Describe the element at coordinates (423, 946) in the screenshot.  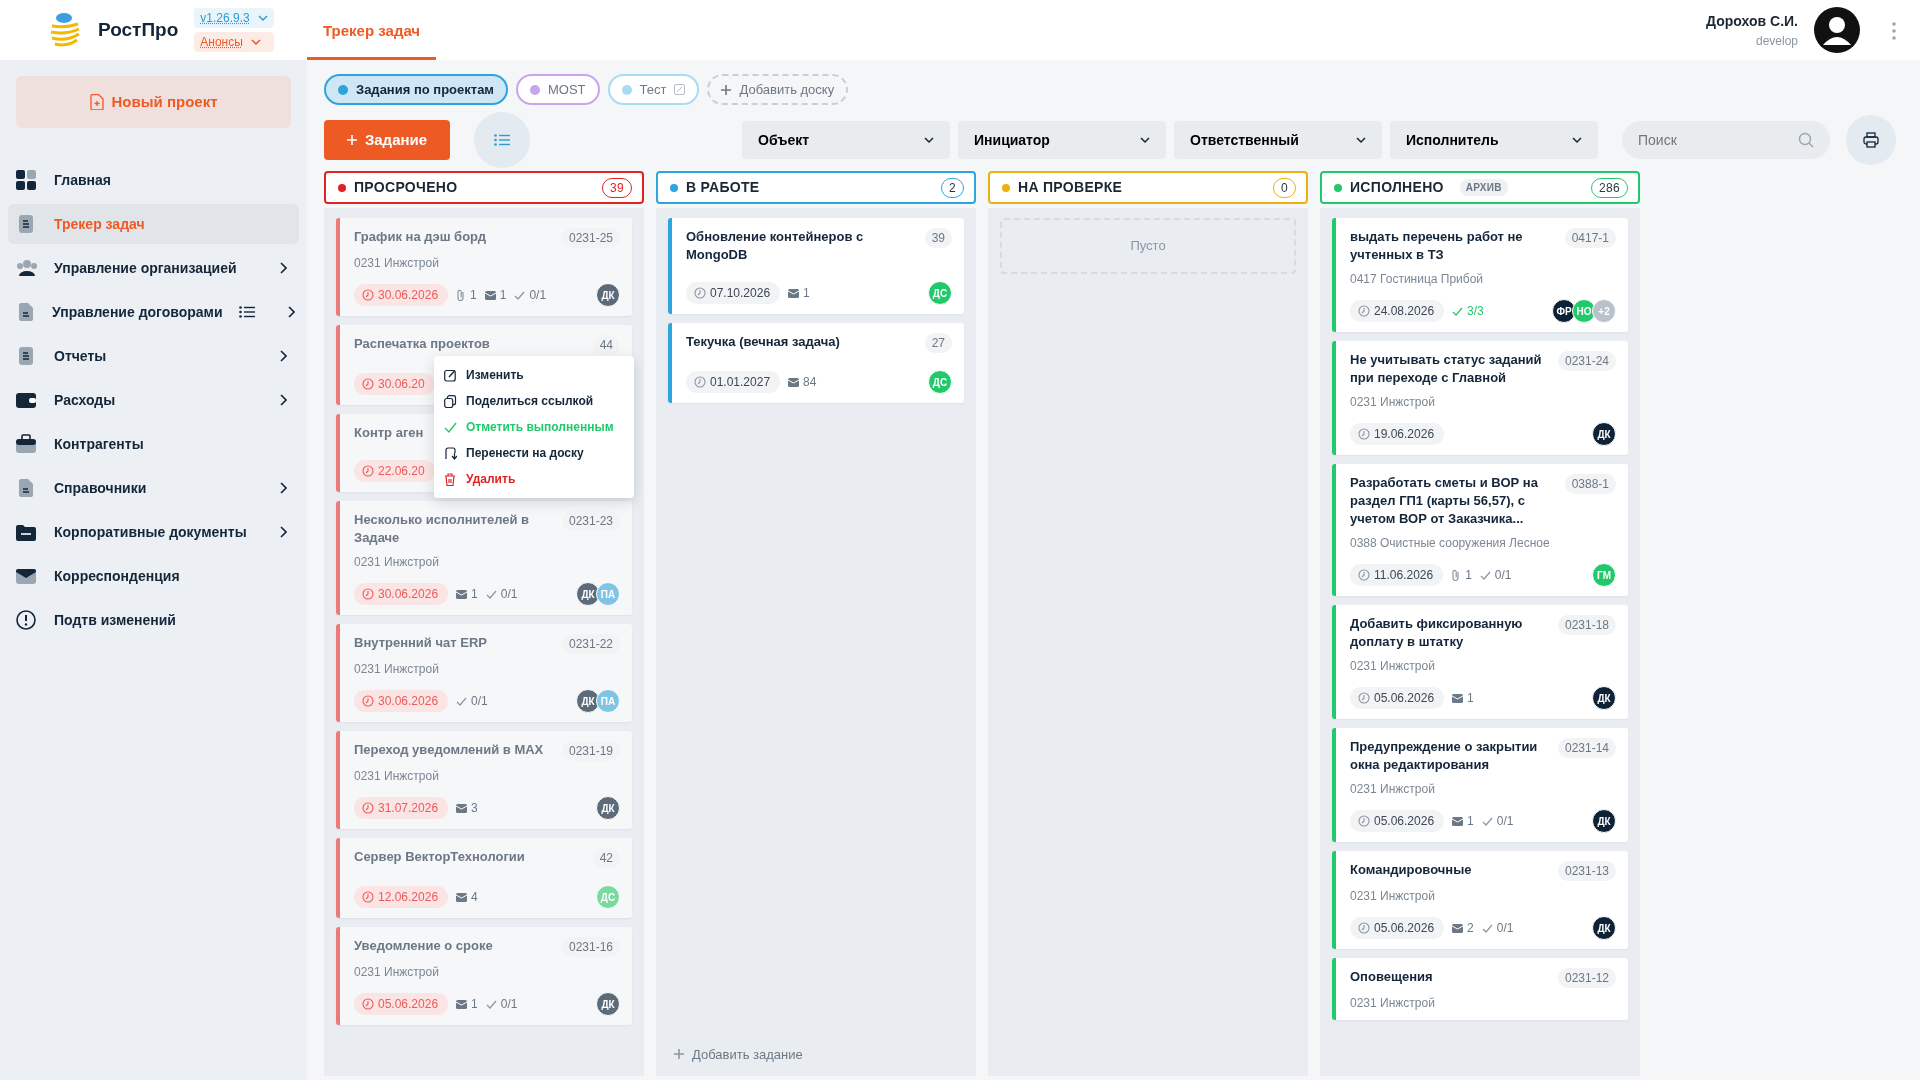
I see `task-title: Уведомление о сроке` at that location.